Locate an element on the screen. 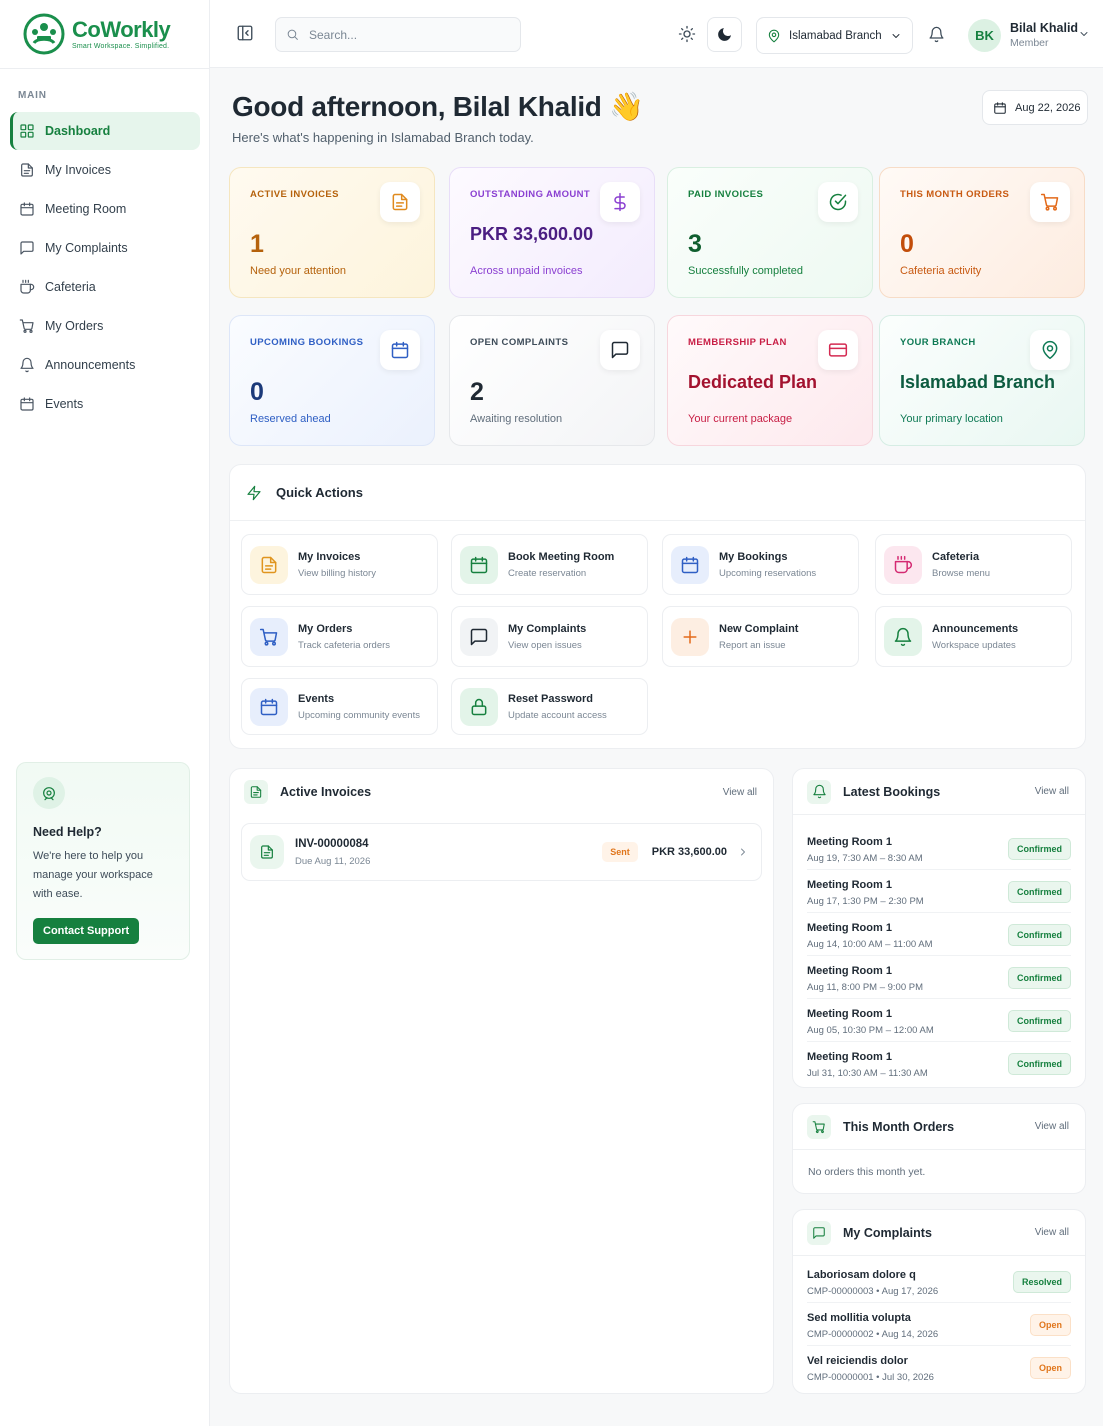  stat-card-month-orders: This Month Orders 0 Cafeteria activity is located at coordinates (982, 232).